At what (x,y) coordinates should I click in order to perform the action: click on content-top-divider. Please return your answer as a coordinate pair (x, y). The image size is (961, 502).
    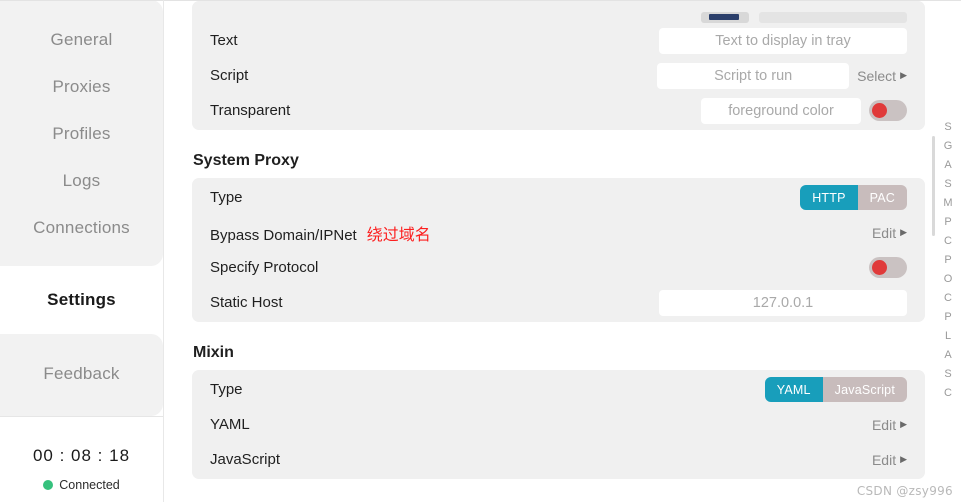
    Looking at the image, I should click on (562, 0).